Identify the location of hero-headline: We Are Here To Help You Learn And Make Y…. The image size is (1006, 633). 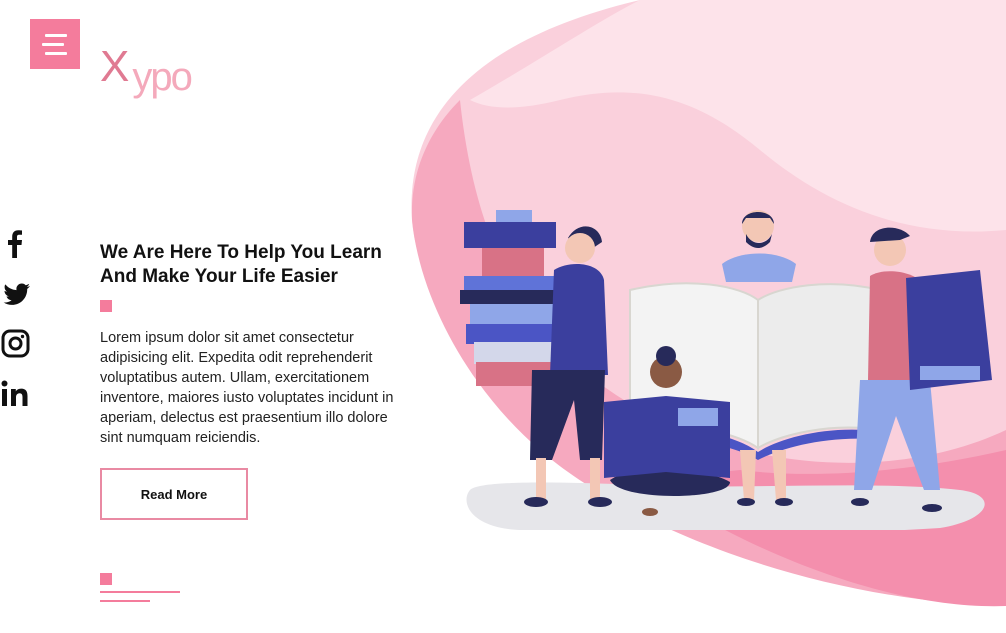
(260, 265).